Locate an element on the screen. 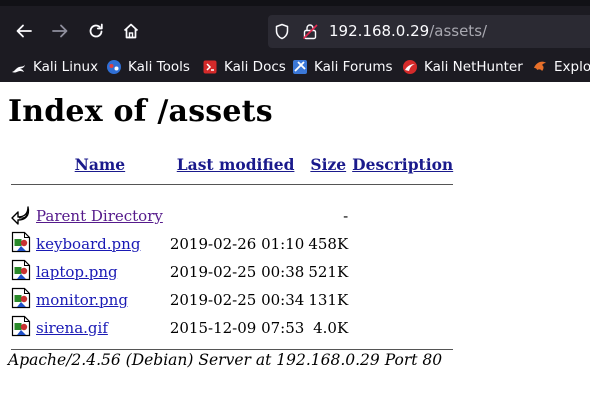 The image size is (590, 409). bookmark-kali-forums: Kali Forums is located at coordinates (342, 67).